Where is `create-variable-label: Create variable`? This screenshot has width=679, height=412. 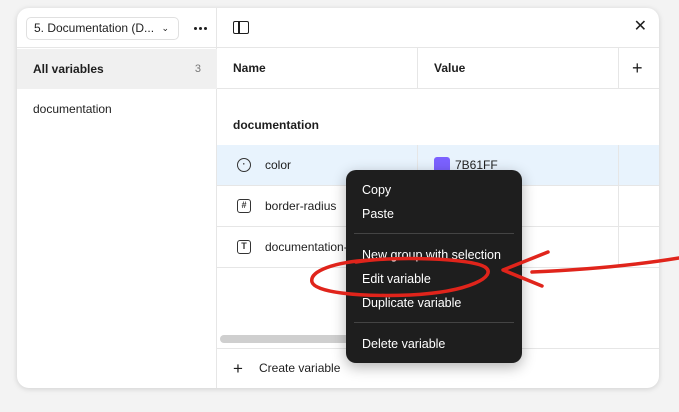
create-variable-label: Create variable is located at coordinates (300, 368).